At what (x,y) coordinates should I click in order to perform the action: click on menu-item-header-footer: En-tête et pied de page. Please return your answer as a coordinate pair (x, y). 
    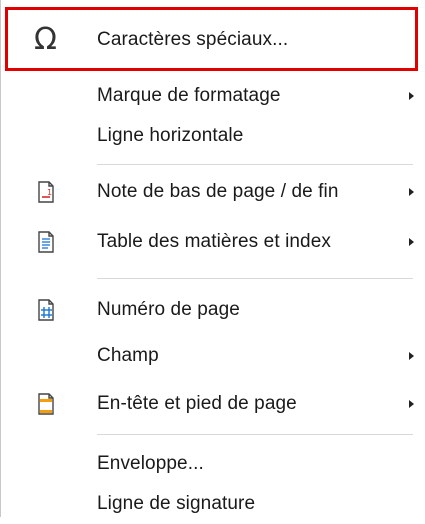
    Looking at the image, I should click on (212, 404).